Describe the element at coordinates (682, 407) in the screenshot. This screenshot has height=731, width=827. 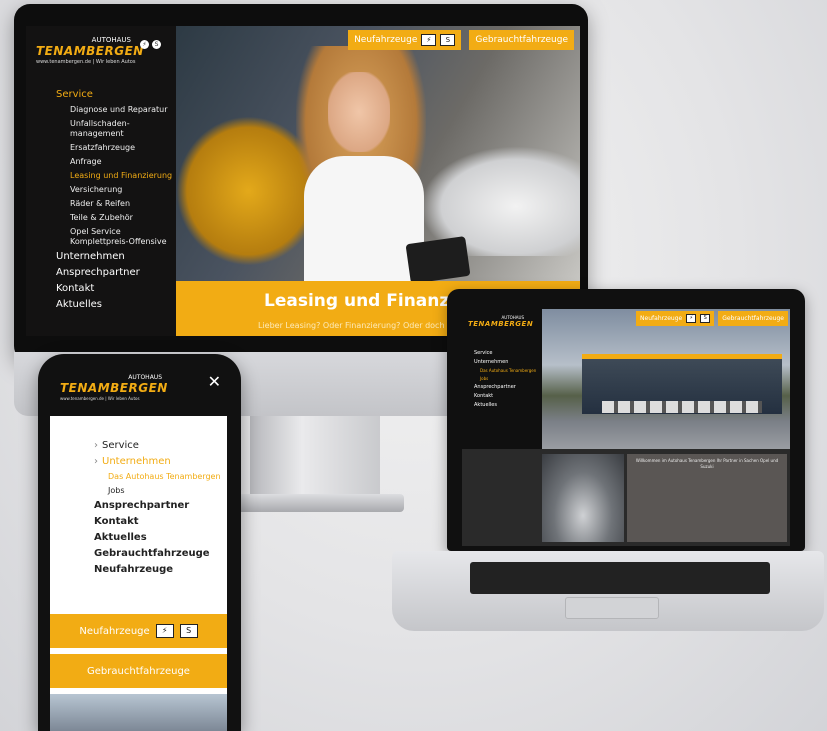
I see `parked-cars` at that location.